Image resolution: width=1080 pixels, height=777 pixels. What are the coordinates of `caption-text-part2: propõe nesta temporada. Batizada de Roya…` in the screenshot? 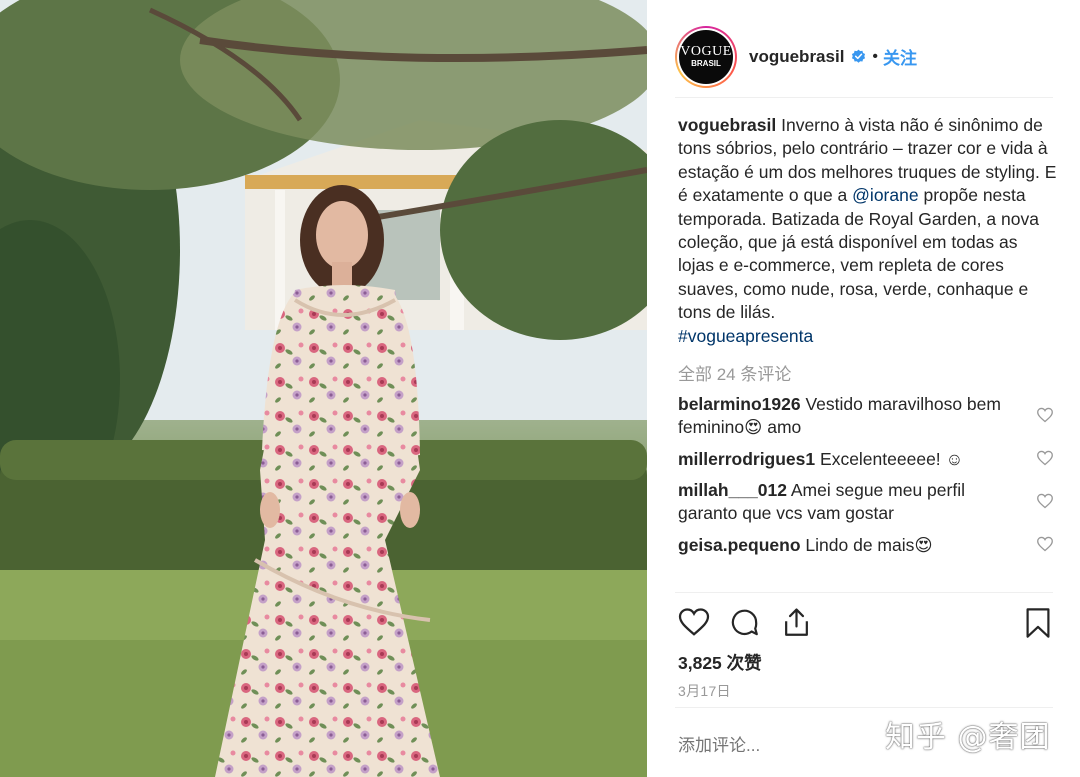 It's located at (858, 254).